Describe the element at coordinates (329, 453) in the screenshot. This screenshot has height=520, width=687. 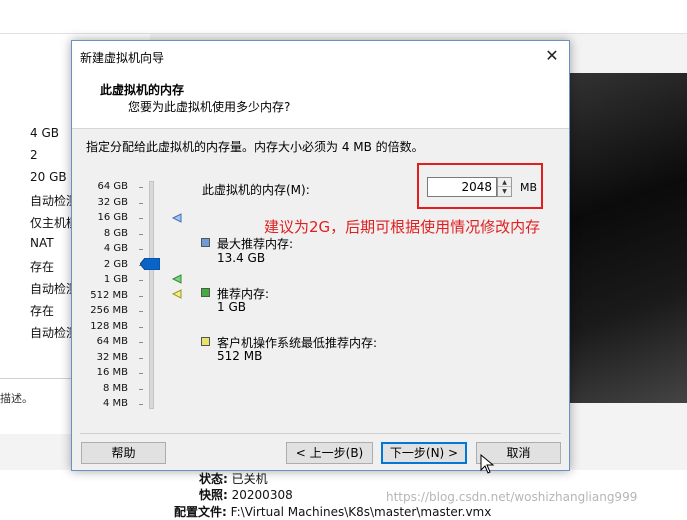
I see `back-button: < 上一步(B)` at that location.